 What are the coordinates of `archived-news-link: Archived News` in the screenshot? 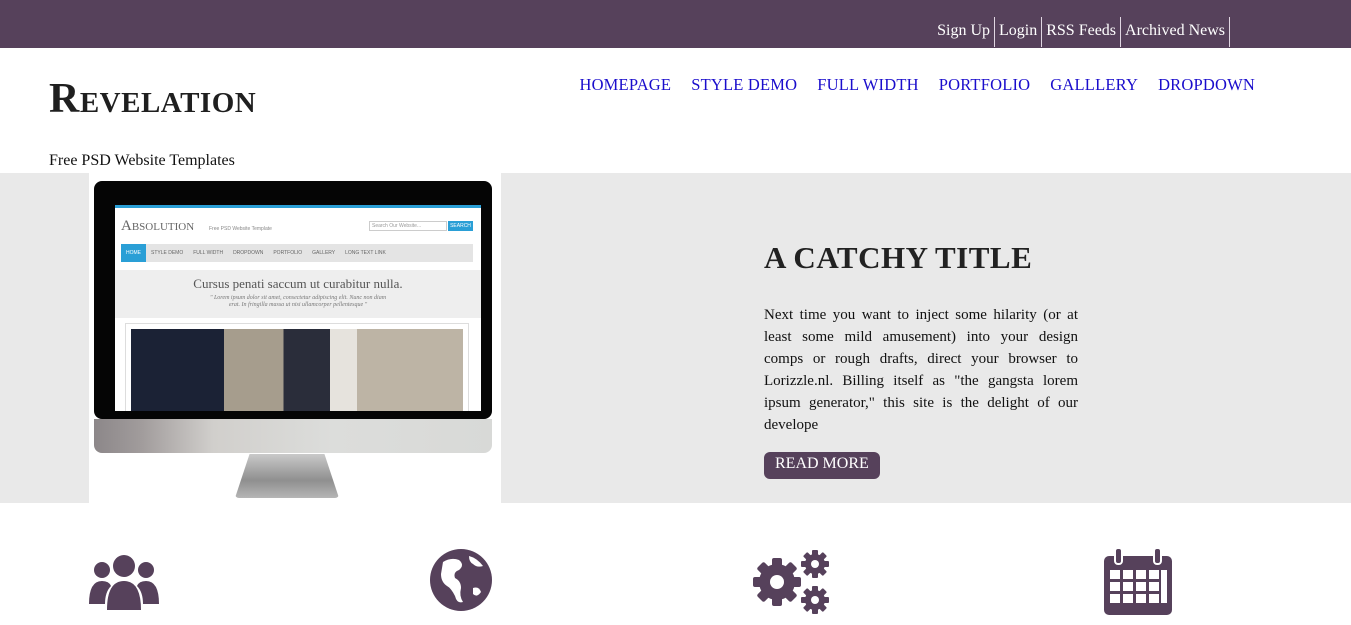 It's located at (1175, 32).